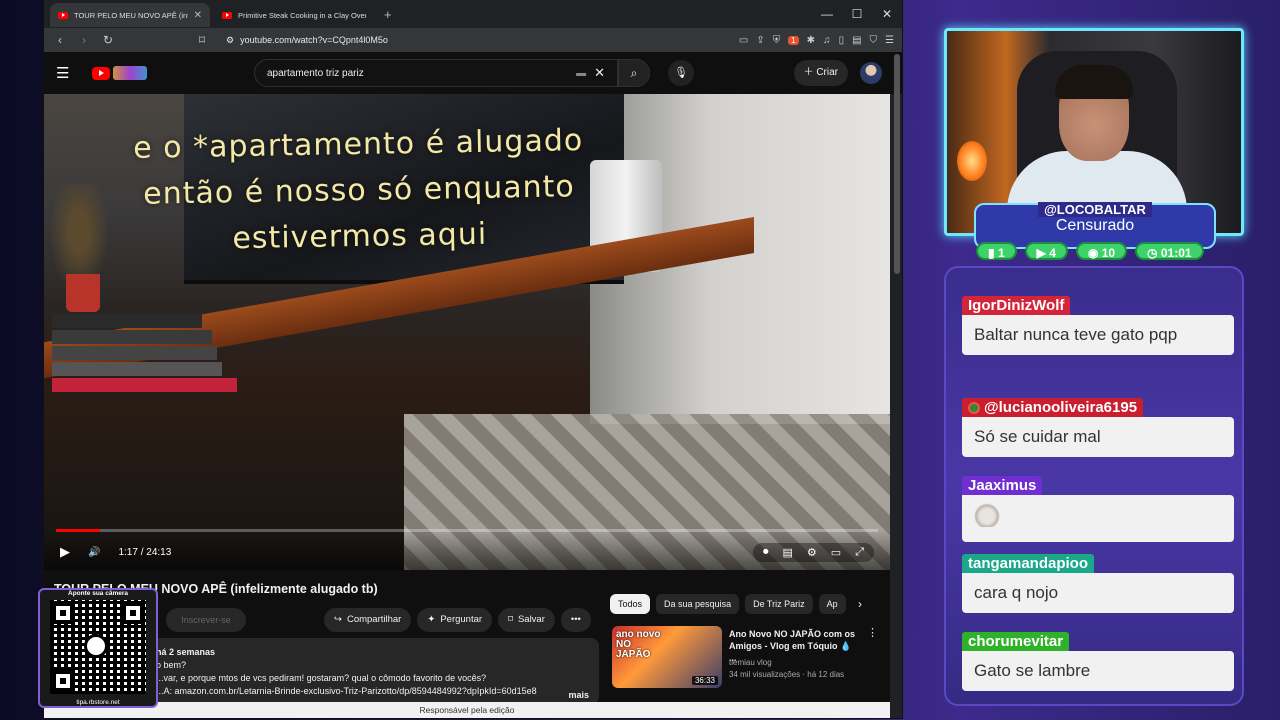 Image resolution: width=1280 pixels, height=720 pixels. Describe the element at coordinates (60, 40) in the screenshot. I see `back-icon: ‹` at that location.